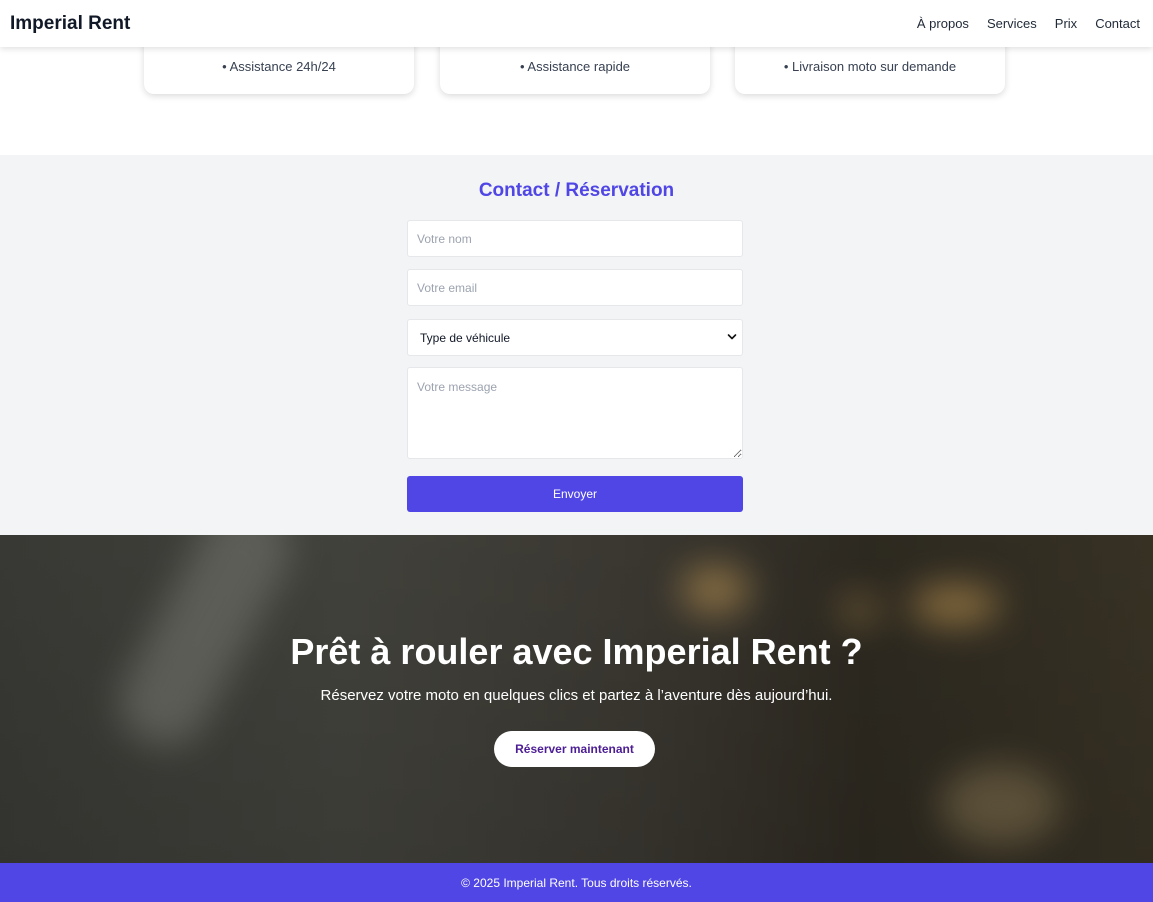 The height and width of the screenshot is (902, 1153). I want to click on brand-logo: Imperial Rent, so click(70, 24).